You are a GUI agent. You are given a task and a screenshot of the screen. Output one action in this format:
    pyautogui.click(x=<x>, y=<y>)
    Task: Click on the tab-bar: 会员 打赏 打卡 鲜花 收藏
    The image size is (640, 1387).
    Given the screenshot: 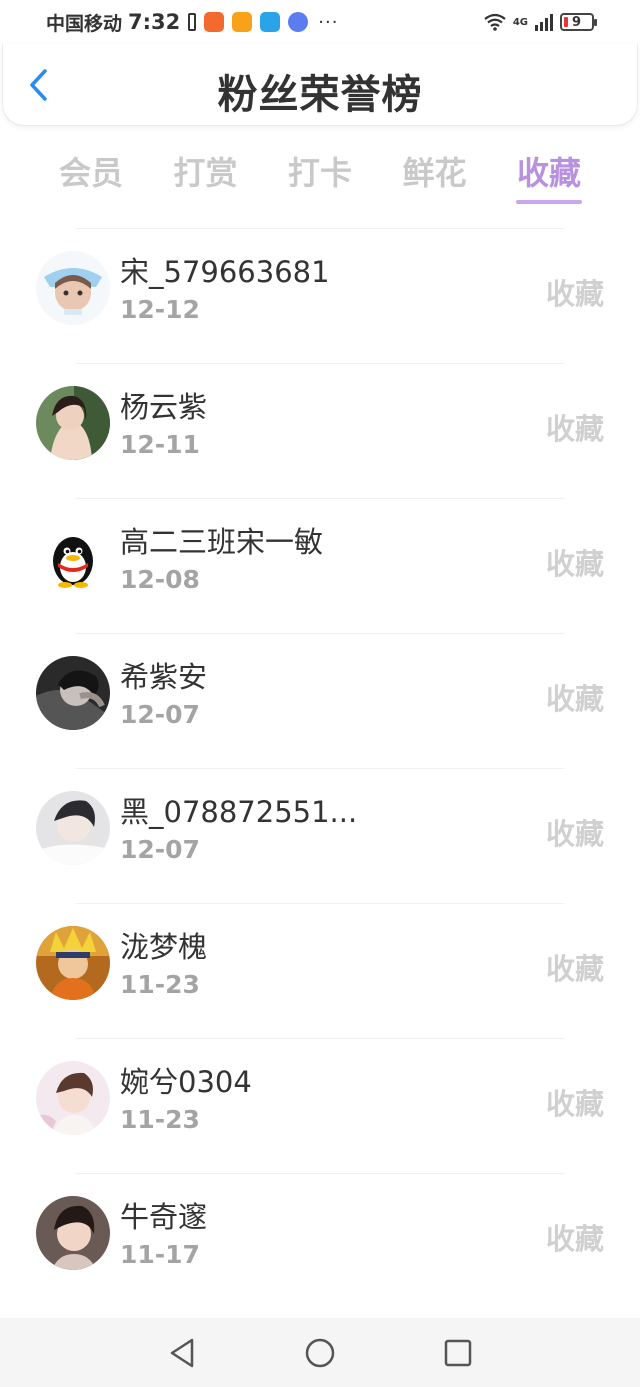 What is the action you would take?
    pyautogui.click(x=320, y=175)
    